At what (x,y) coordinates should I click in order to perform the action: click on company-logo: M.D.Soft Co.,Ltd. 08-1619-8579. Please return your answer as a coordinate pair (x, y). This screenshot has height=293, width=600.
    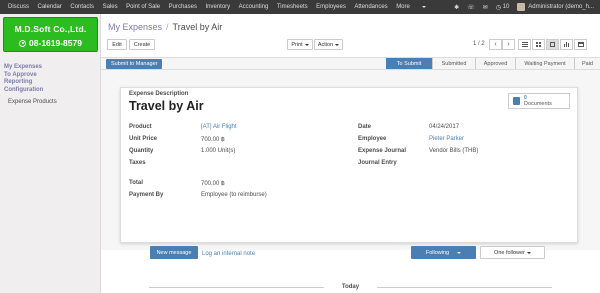
    Looking at the image, I should click on (50, 34).